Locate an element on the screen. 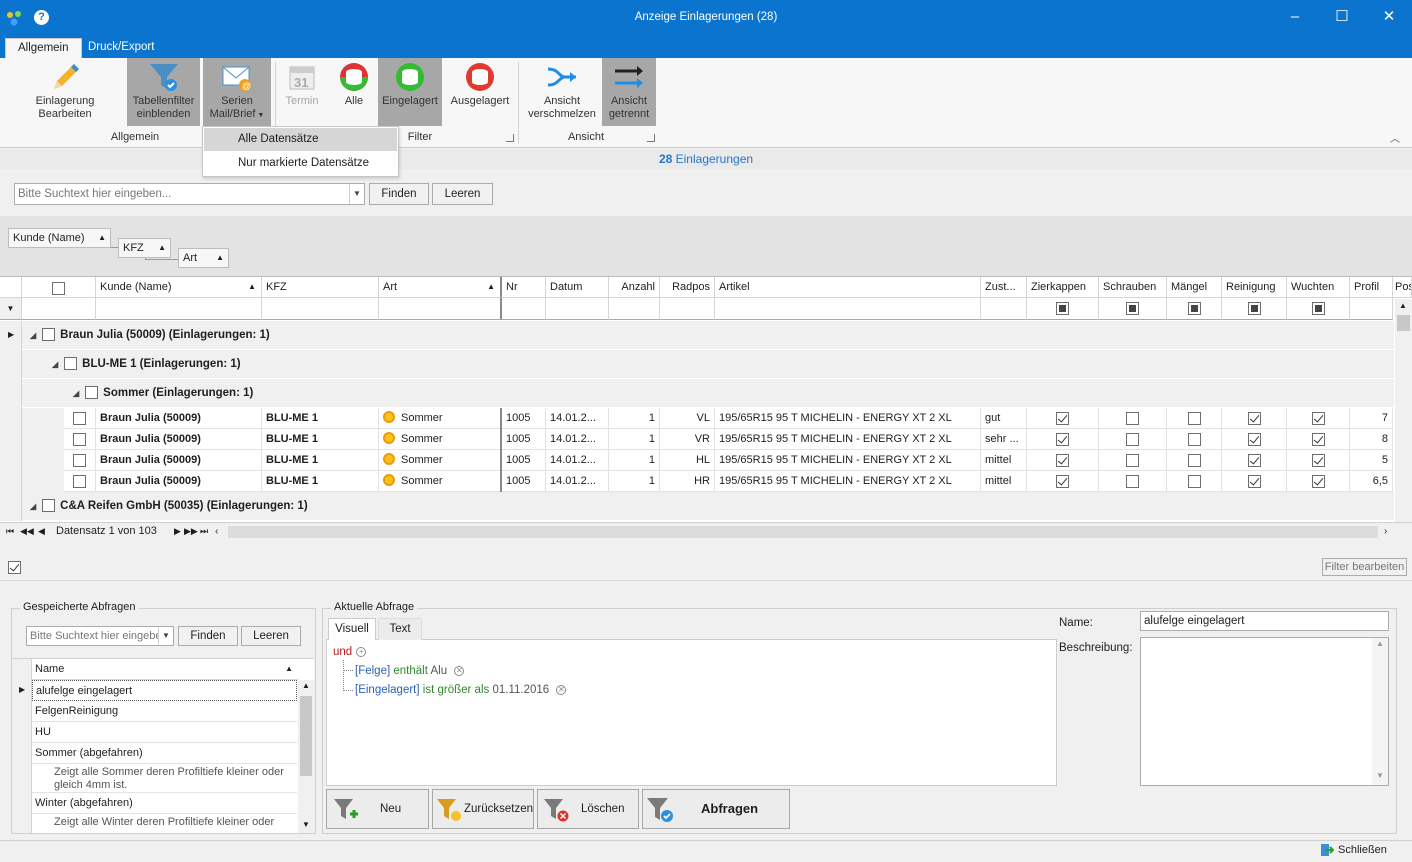  merge-view-button: Ansicht verschmelzen is located at coordinates (562, 92).